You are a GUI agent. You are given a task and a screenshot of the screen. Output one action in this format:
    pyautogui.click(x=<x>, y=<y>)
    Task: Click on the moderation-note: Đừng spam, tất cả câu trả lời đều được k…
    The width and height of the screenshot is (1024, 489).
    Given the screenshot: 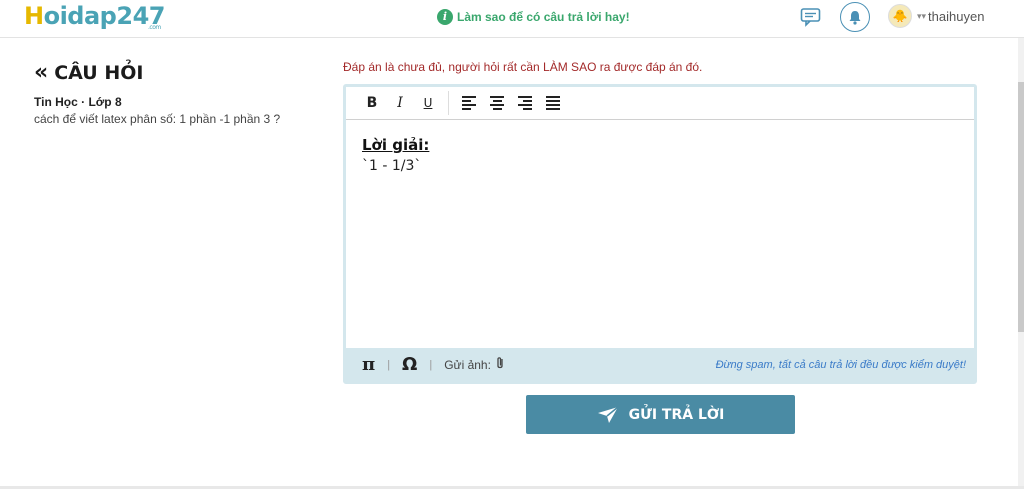 What is the action you would take?
    pyautogui.click(x=840, y=365)
    